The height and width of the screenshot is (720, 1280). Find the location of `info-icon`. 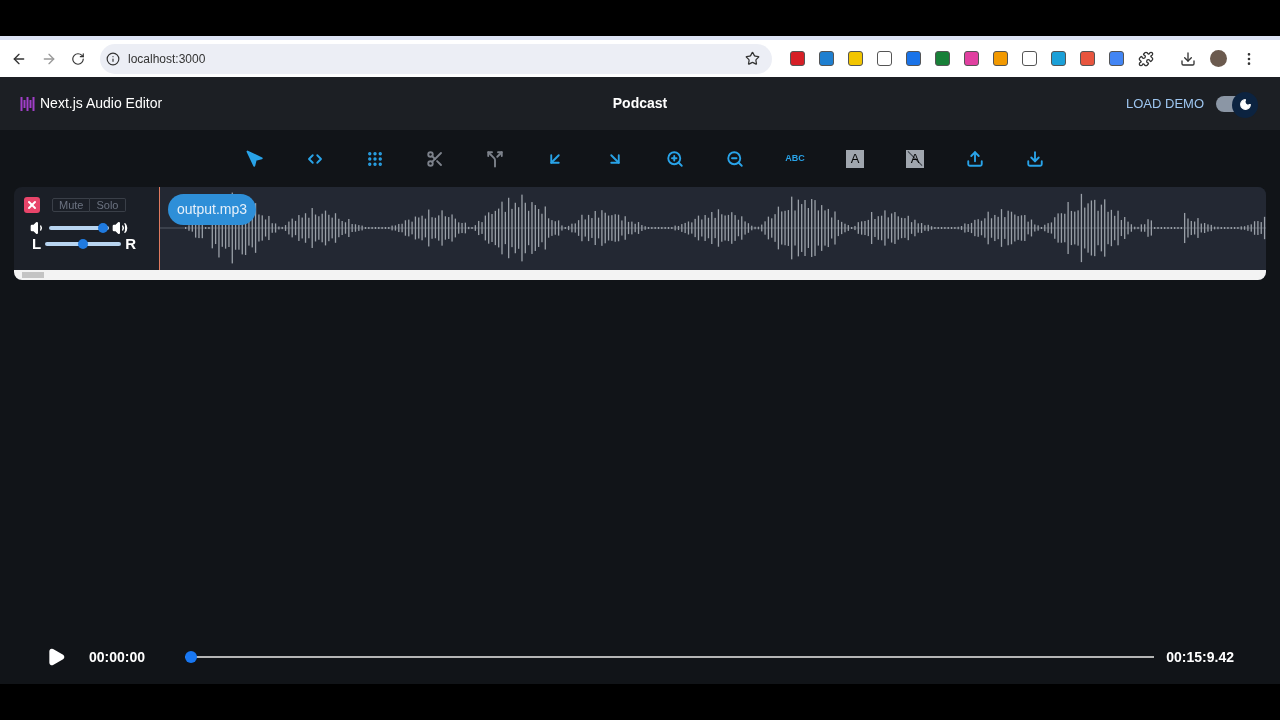

info-icon is located at coordinates (113, 58).